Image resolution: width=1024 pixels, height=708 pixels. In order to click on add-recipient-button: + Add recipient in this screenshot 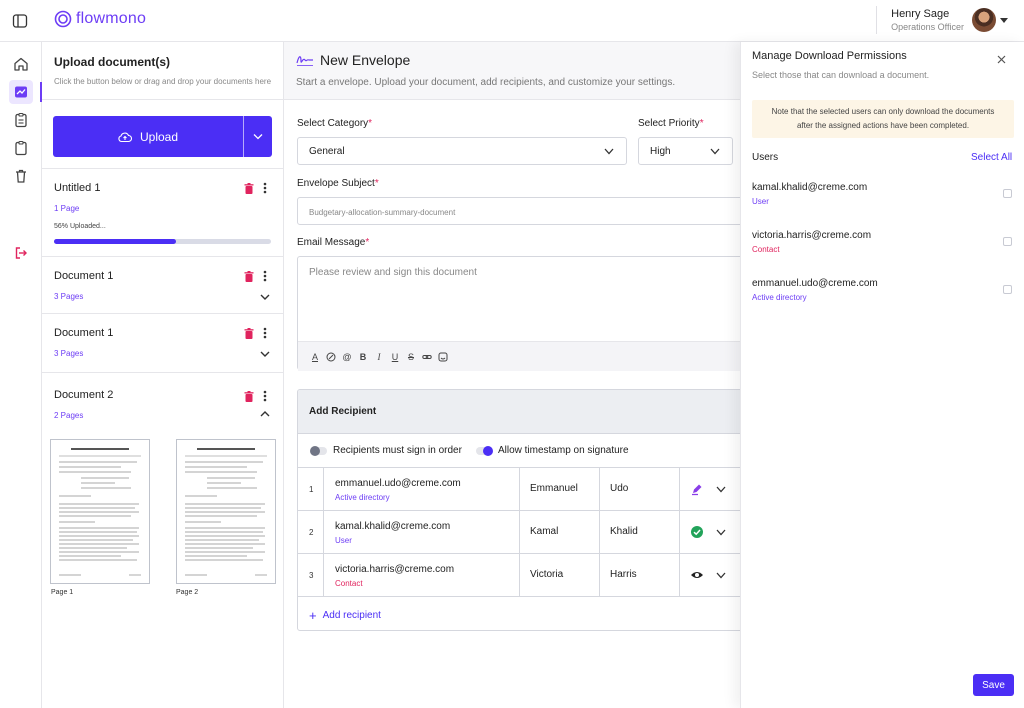, I will do `click(345, 615)`.